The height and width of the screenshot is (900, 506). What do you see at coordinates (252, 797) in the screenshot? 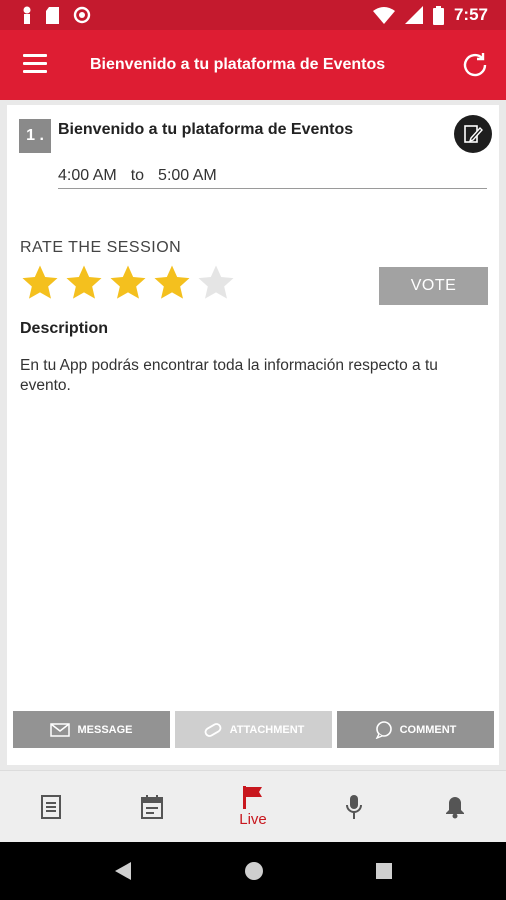
I see `flag-icon` at bounding box center [252, 797].